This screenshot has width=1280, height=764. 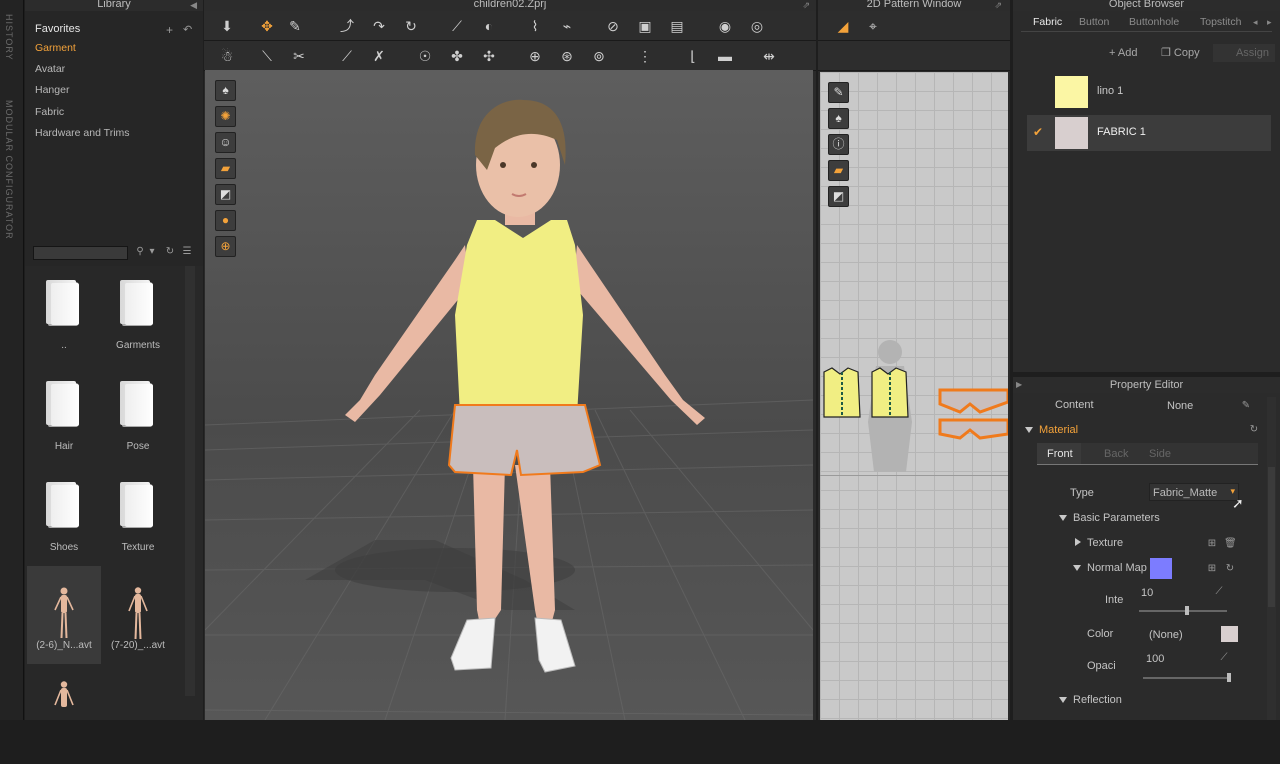 What do you see at coordinates (757, 26) in the screenshot?
I see `buttonhole-tool-icon: ◎` at bounding box center [757, 26].